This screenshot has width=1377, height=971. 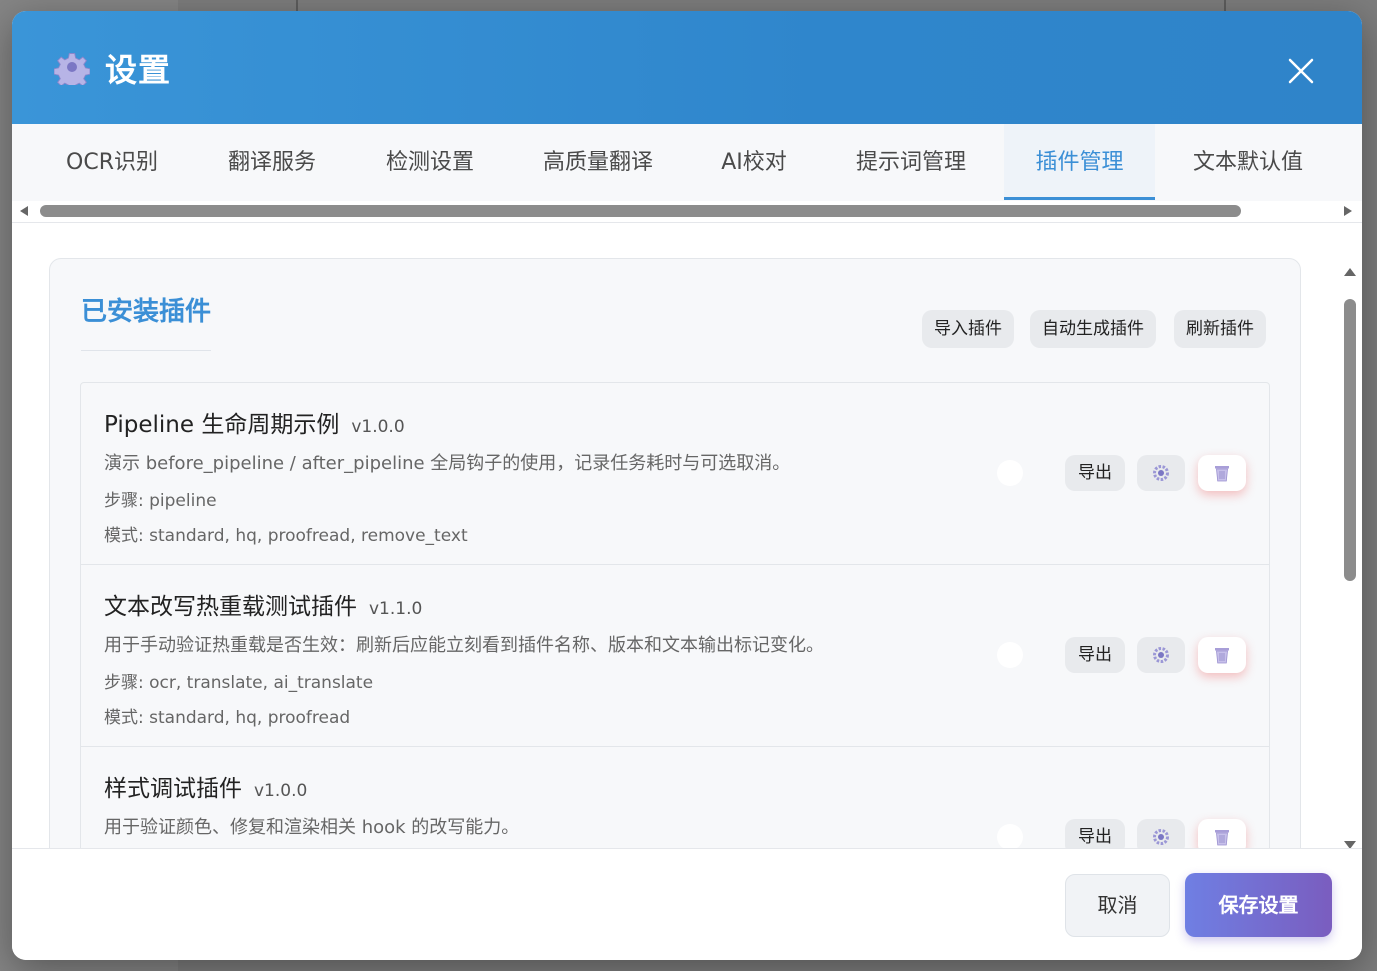 What do you see at coordinates (1220, 329) in the screenshot?
I see `refresh-plugins-button: 刷新插件` at bounding box center [1220, 329].